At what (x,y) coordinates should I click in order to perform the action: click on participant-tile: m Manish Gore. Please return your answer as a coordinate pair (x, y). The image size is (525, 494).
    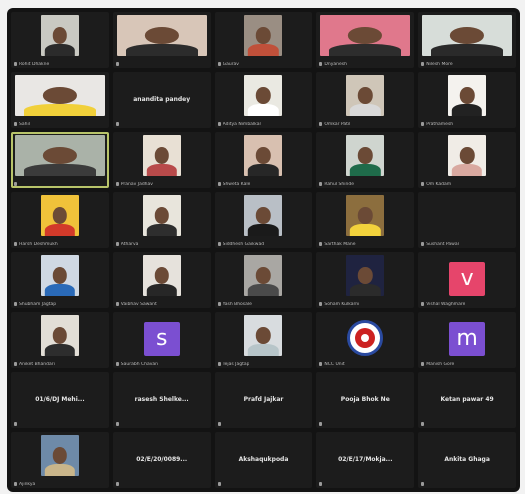
    Looking at the image, I should click on (467, 340).